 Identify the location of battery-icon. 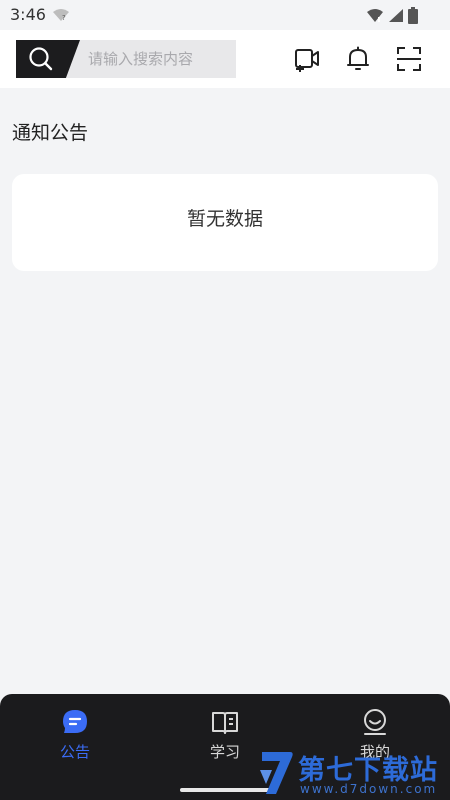
(413, 15).